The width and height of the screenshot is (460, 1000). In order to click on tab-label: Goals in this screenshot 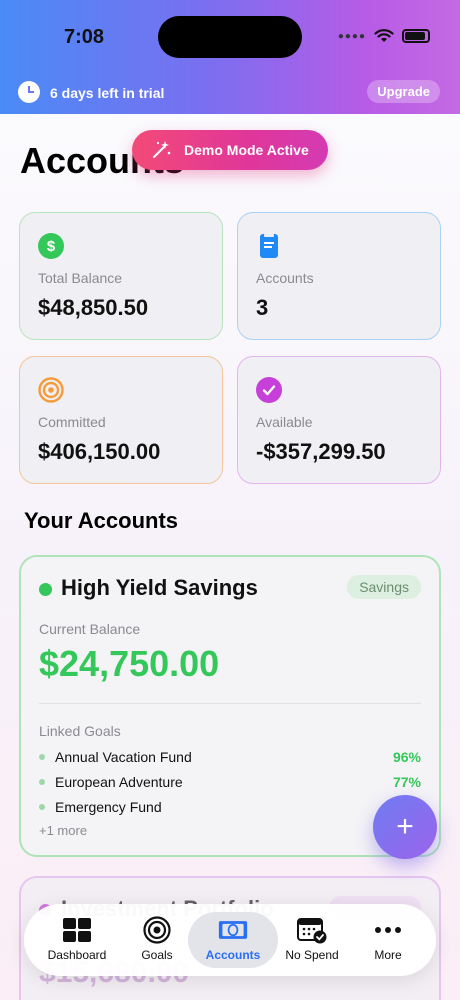, I will do `click(157, 955)`.